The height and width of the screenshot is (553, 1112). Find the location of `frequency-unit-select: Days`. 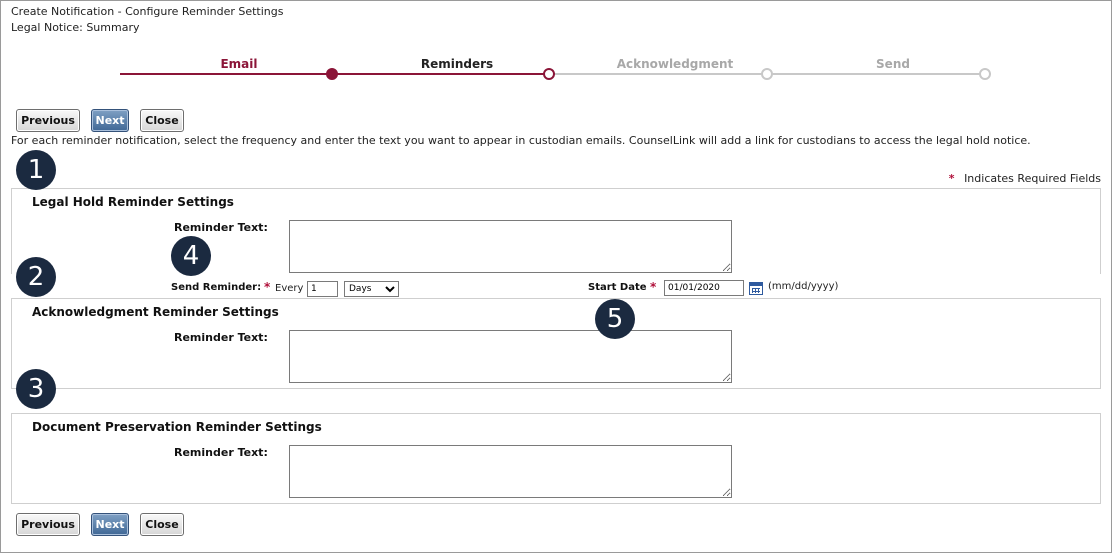

frequency-unit-select: Days is located at coordinates (371, 289).